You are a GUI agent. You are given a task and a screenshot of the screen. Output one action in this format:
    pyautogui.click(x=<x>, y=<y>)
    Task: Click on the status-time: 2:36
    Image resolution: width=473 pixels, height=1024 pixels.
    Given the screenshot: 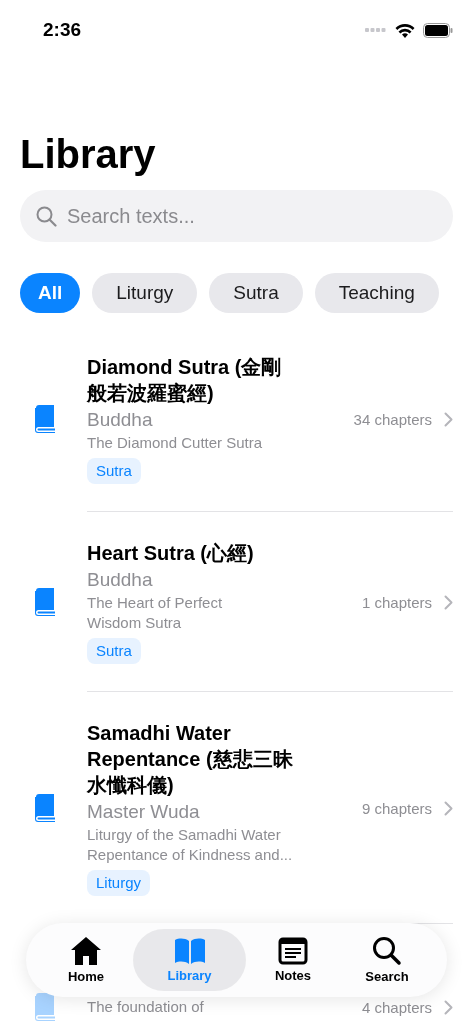 What is the action you would take?
    pyautogui.click(x=62, y=30)
    